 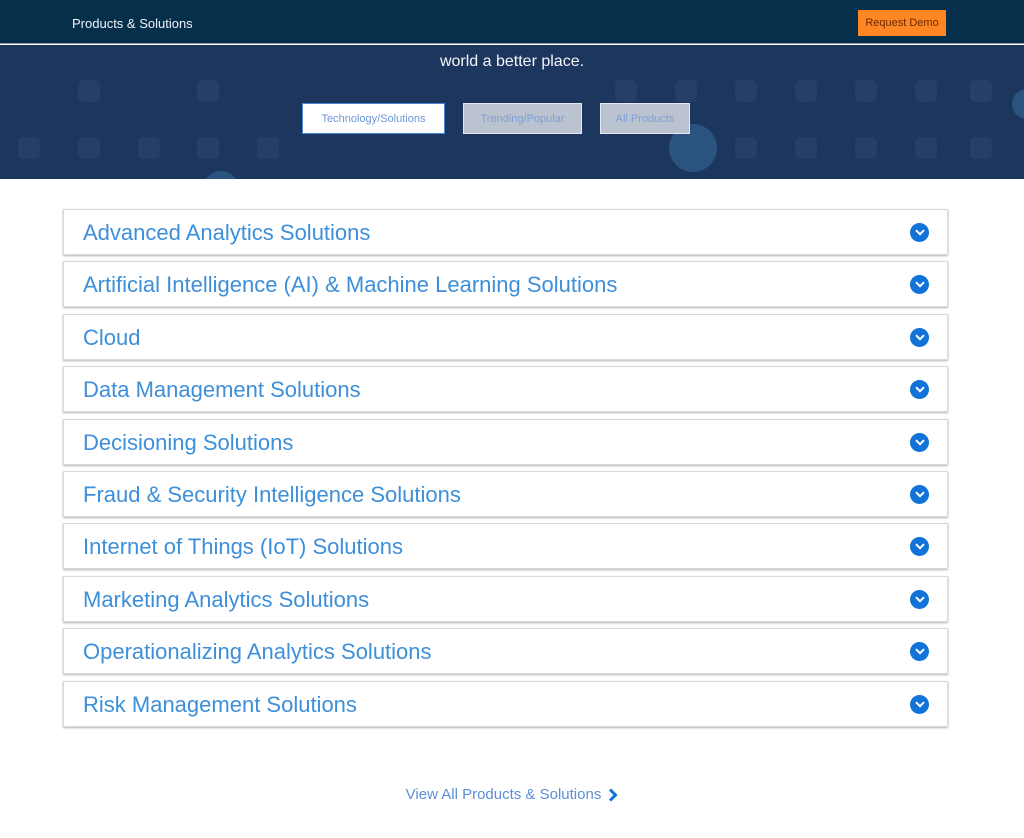 What do you see at coordinates (112, 337) in the screenshot?
I see `accordion-item-label: Cloud` at bounding box center [112, 337].